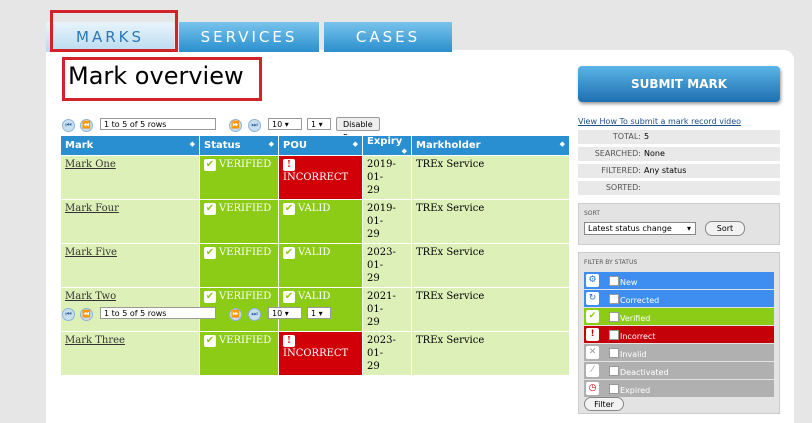 The width and height of the screenshot is (812, 423). What do you see at coordinates (679, 154) in the screenshot?
I see `stat-searched: SEARCHED: None` at bounding box center [679, 154].